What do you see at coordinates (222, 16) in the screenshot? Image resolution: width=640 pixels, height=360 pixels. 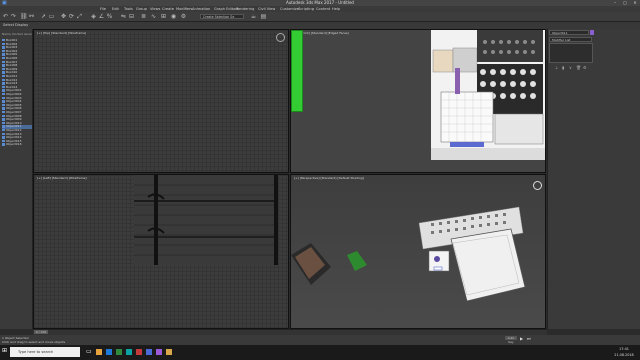 I see `selection-set-dropdown: Create Selection Se` at bounding box center [222, 16].